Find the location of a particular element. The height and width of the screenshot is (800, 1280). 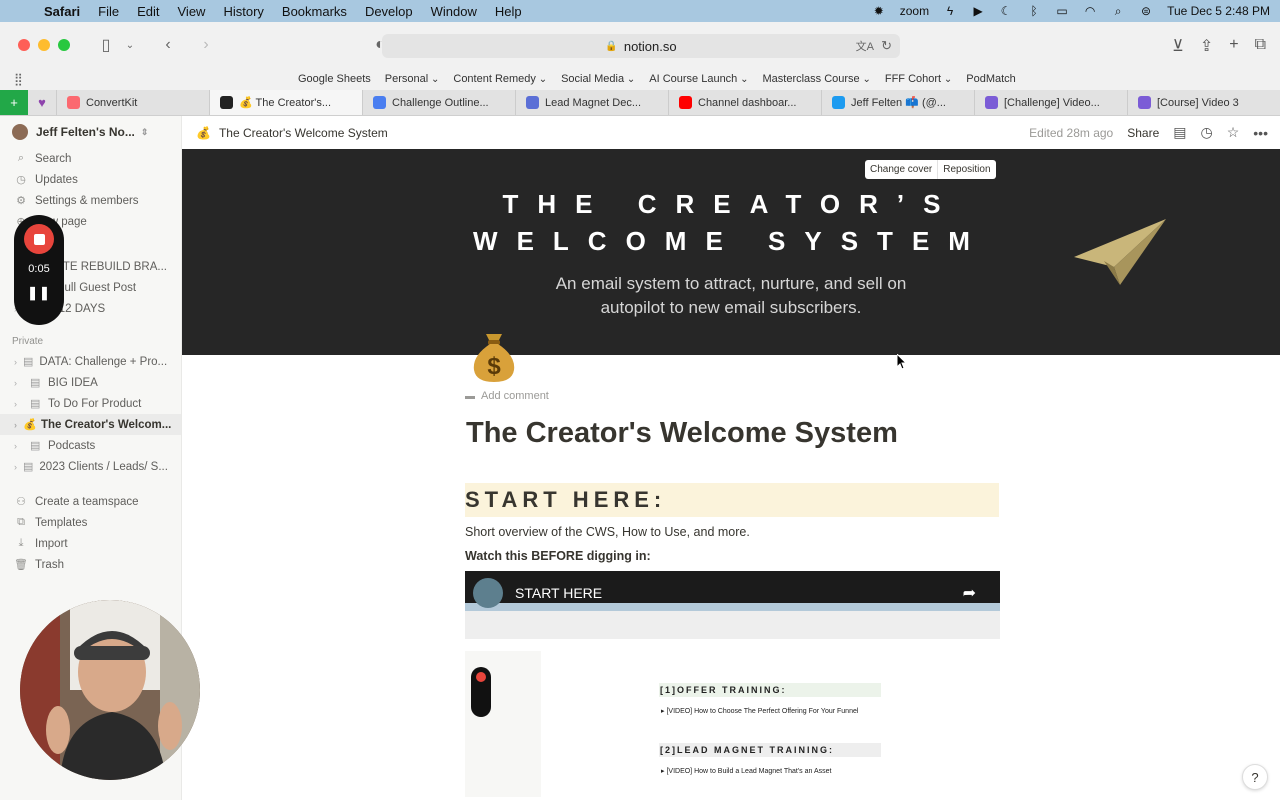

tab-overview-icon: ⧉ is located at coordinates (1260, 46).